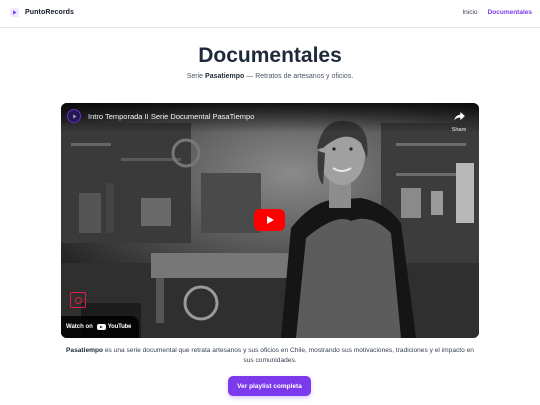 Image resolution: width=540 pixels, height=405 pixels. I want to click on subtitle-prefix: Serie, so click(196, 76).